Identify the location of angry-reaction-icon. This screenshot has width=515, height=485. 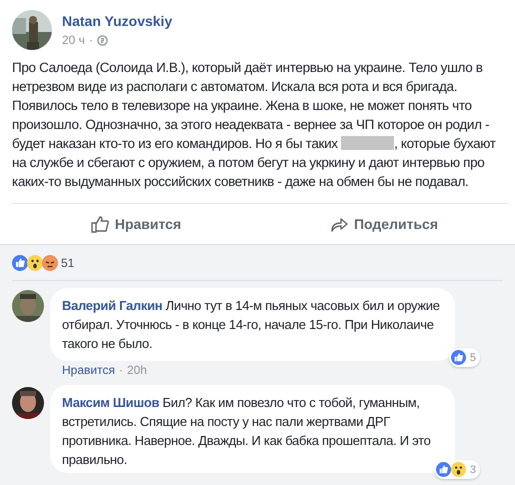
(50, 263).